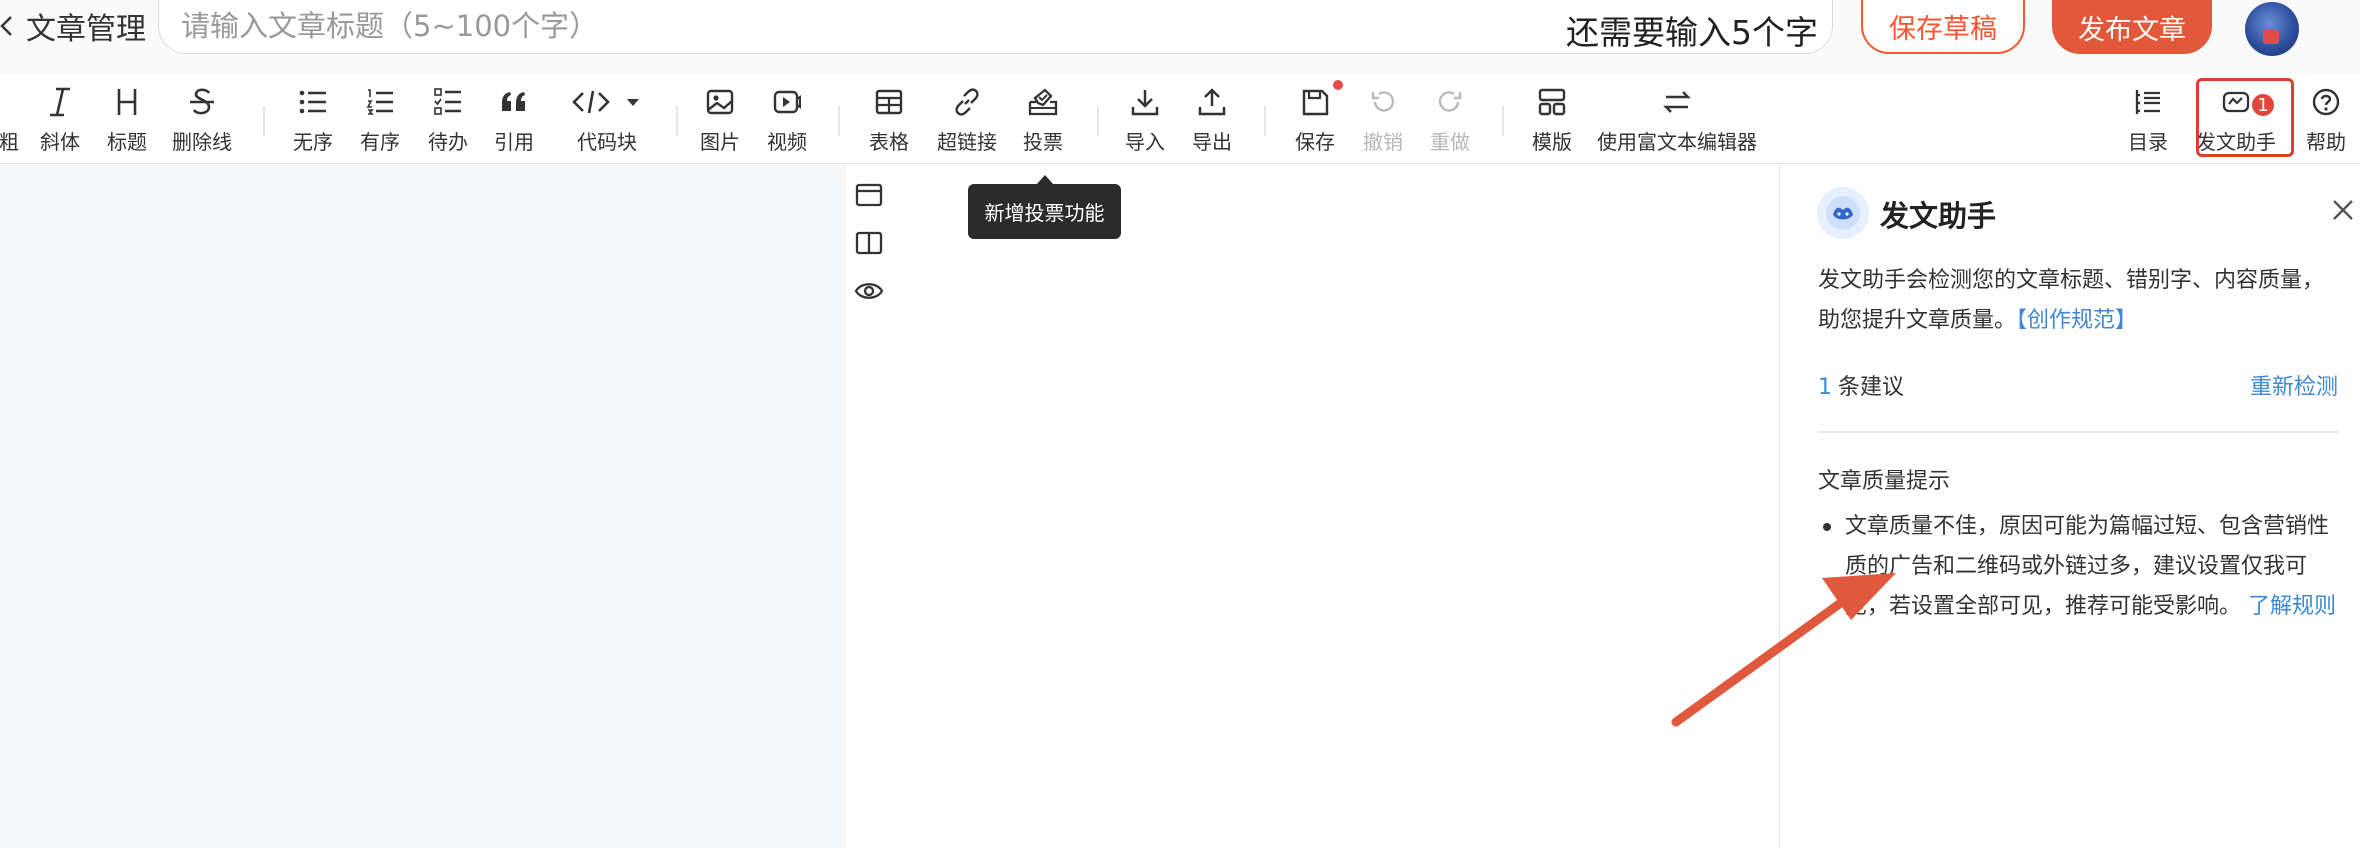  I want to click on undo-icon, so click(1383, 102).